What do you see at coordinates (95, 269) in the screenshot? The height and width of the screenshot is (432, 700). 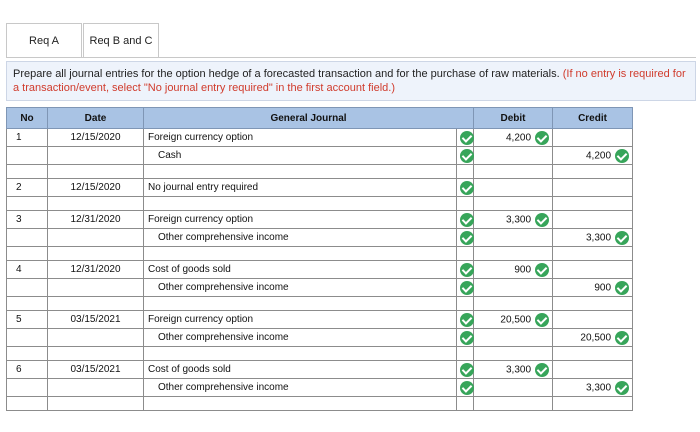 I see `entry-date: 12/31/2020` at bounding box center [95, 269].